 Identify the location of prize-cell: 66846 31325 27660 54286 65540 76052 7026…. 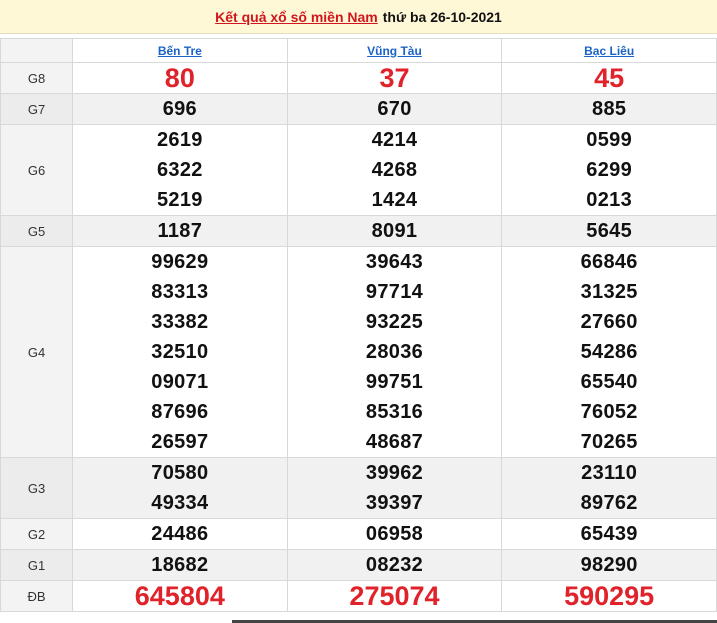
(609, 352).